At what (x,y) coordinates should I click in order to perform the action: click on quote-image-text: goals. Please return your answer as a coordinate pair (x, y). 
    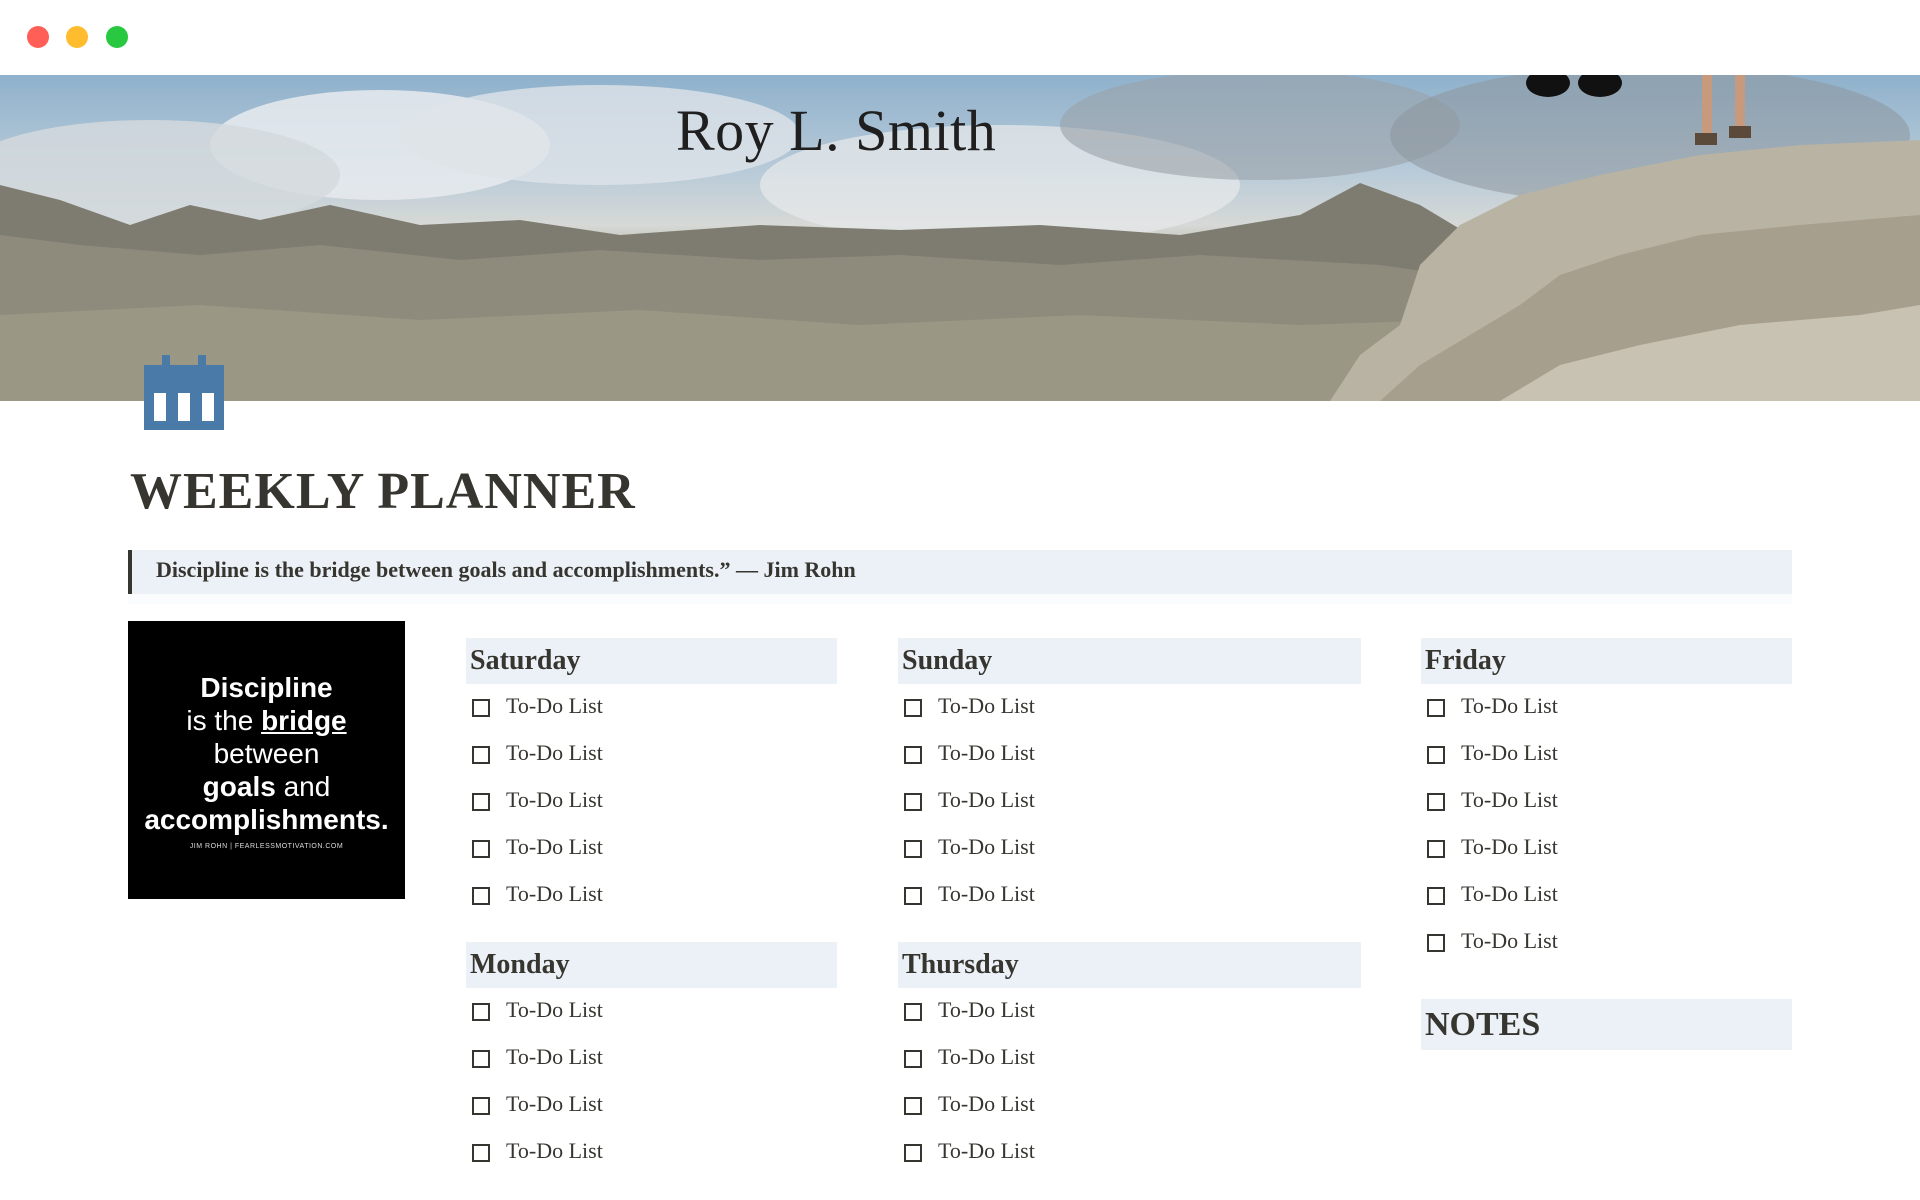
    Looking at the image, I should click on (239, 786).